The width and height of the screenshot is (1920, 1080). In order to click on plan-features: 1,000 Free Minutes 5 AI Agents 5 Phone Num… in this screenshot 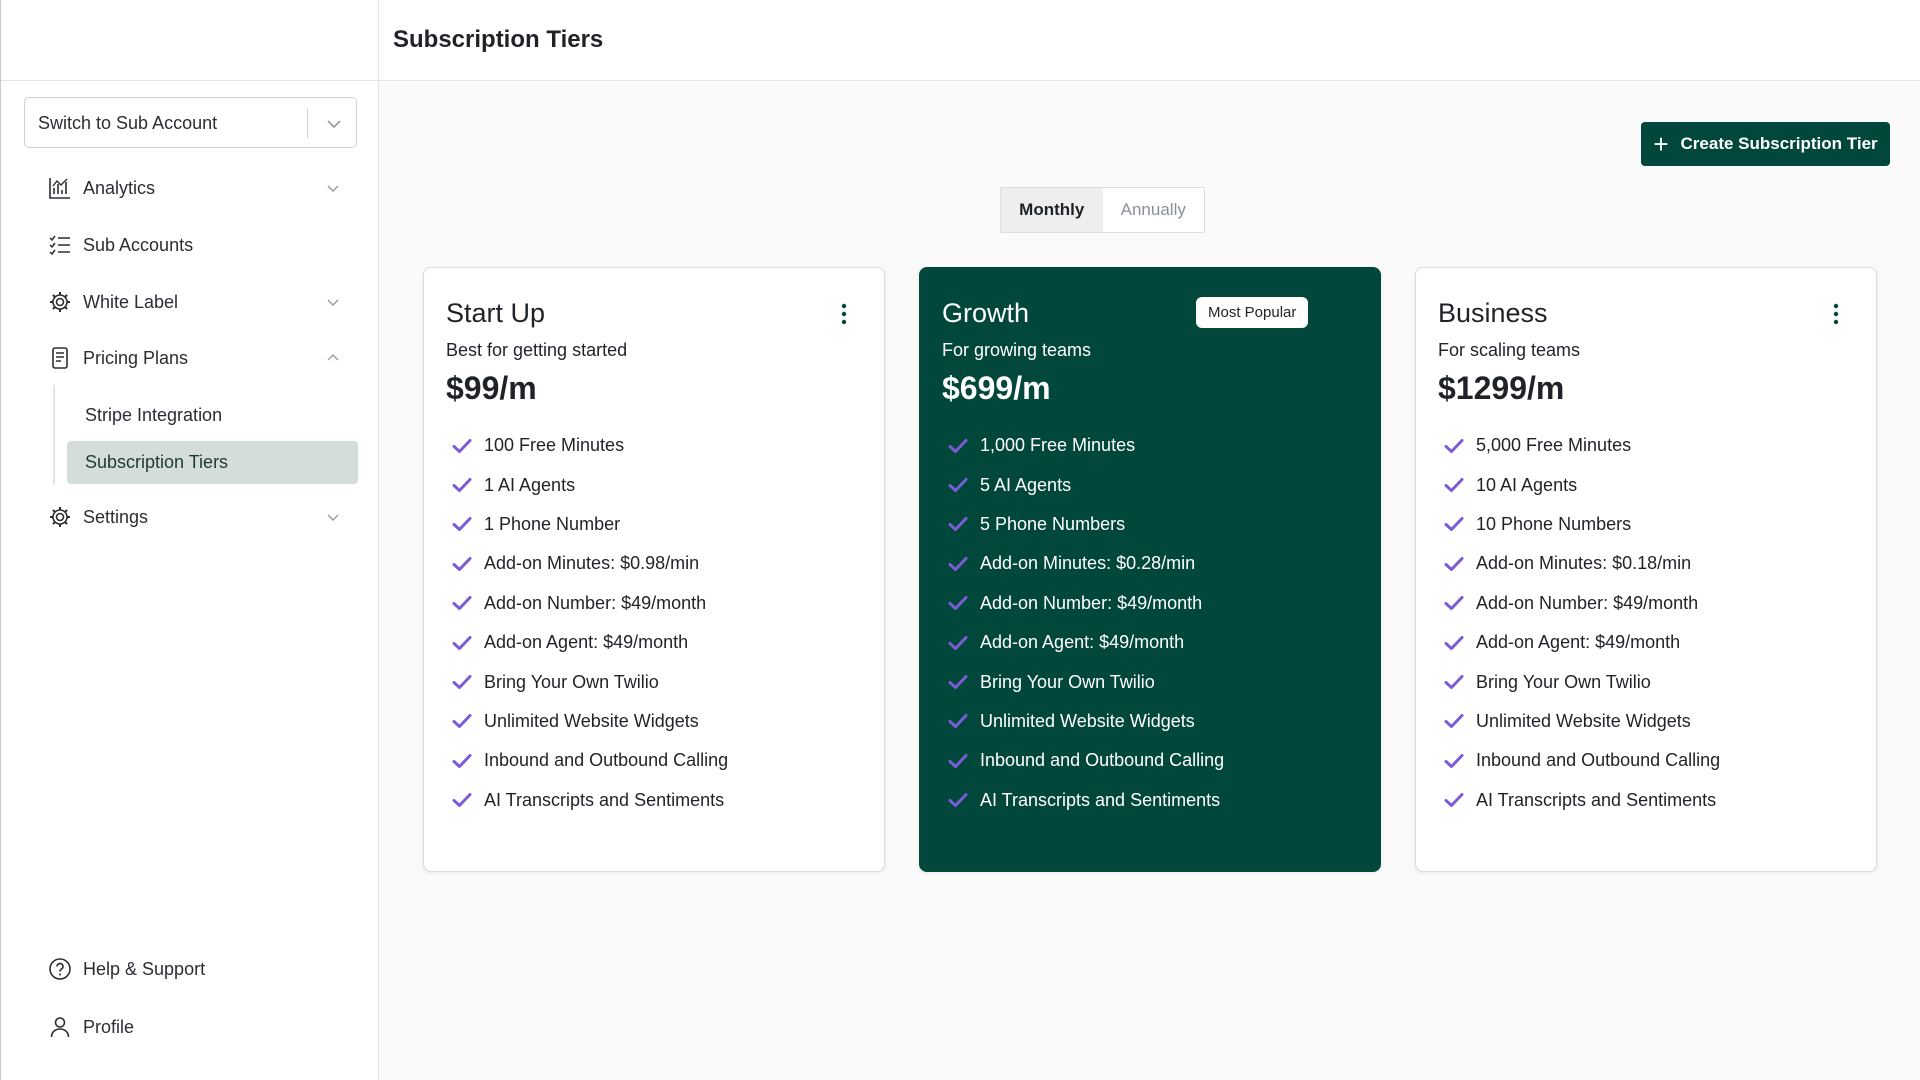, I will do `click(1086, 623)`.